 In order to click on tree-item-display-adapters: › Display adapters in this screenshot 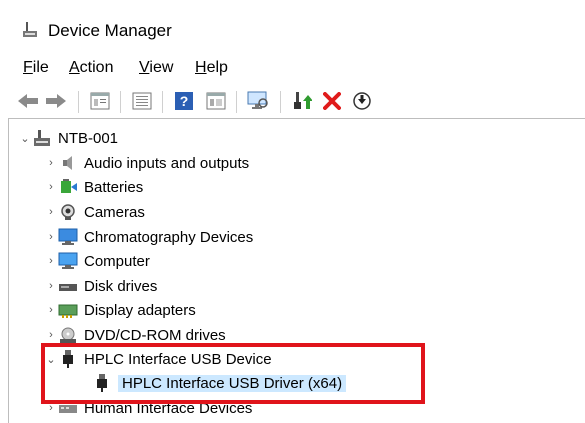, I will do `click(120, 310)`.